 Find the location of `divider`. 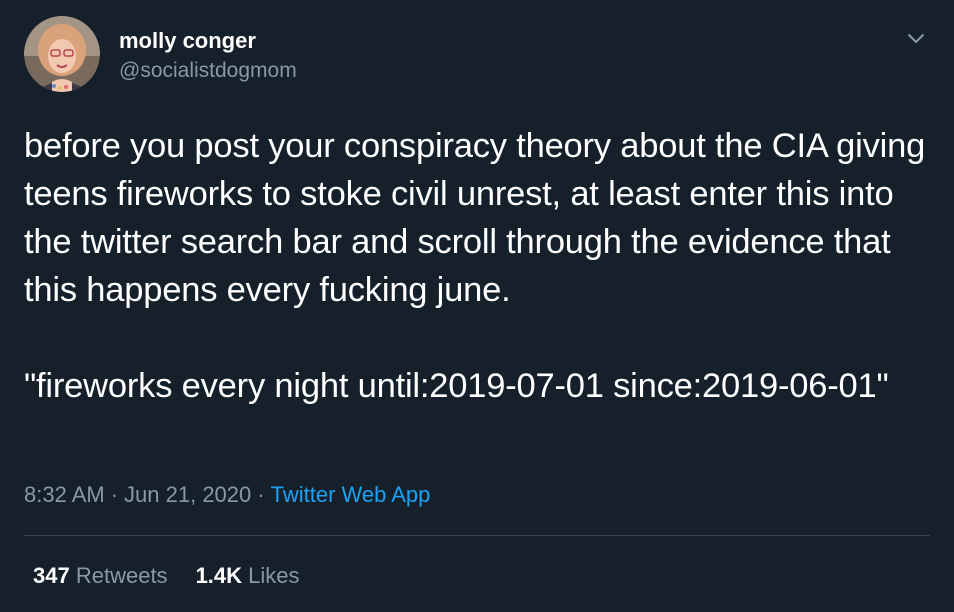

divider is located at coordinates (477, 535).